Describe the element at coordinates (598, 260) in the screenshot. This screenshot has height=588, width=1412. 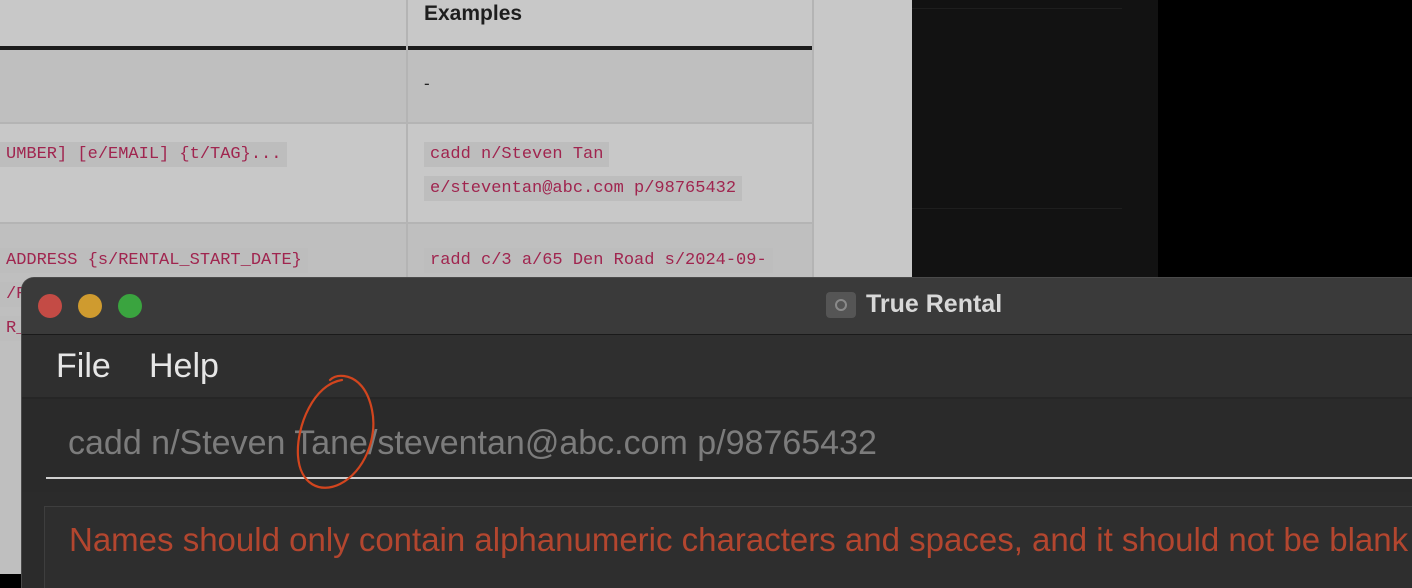
I see `row3-example-code-line1: radd c/3 a/65 Den Road s/2024-09-` at that location.